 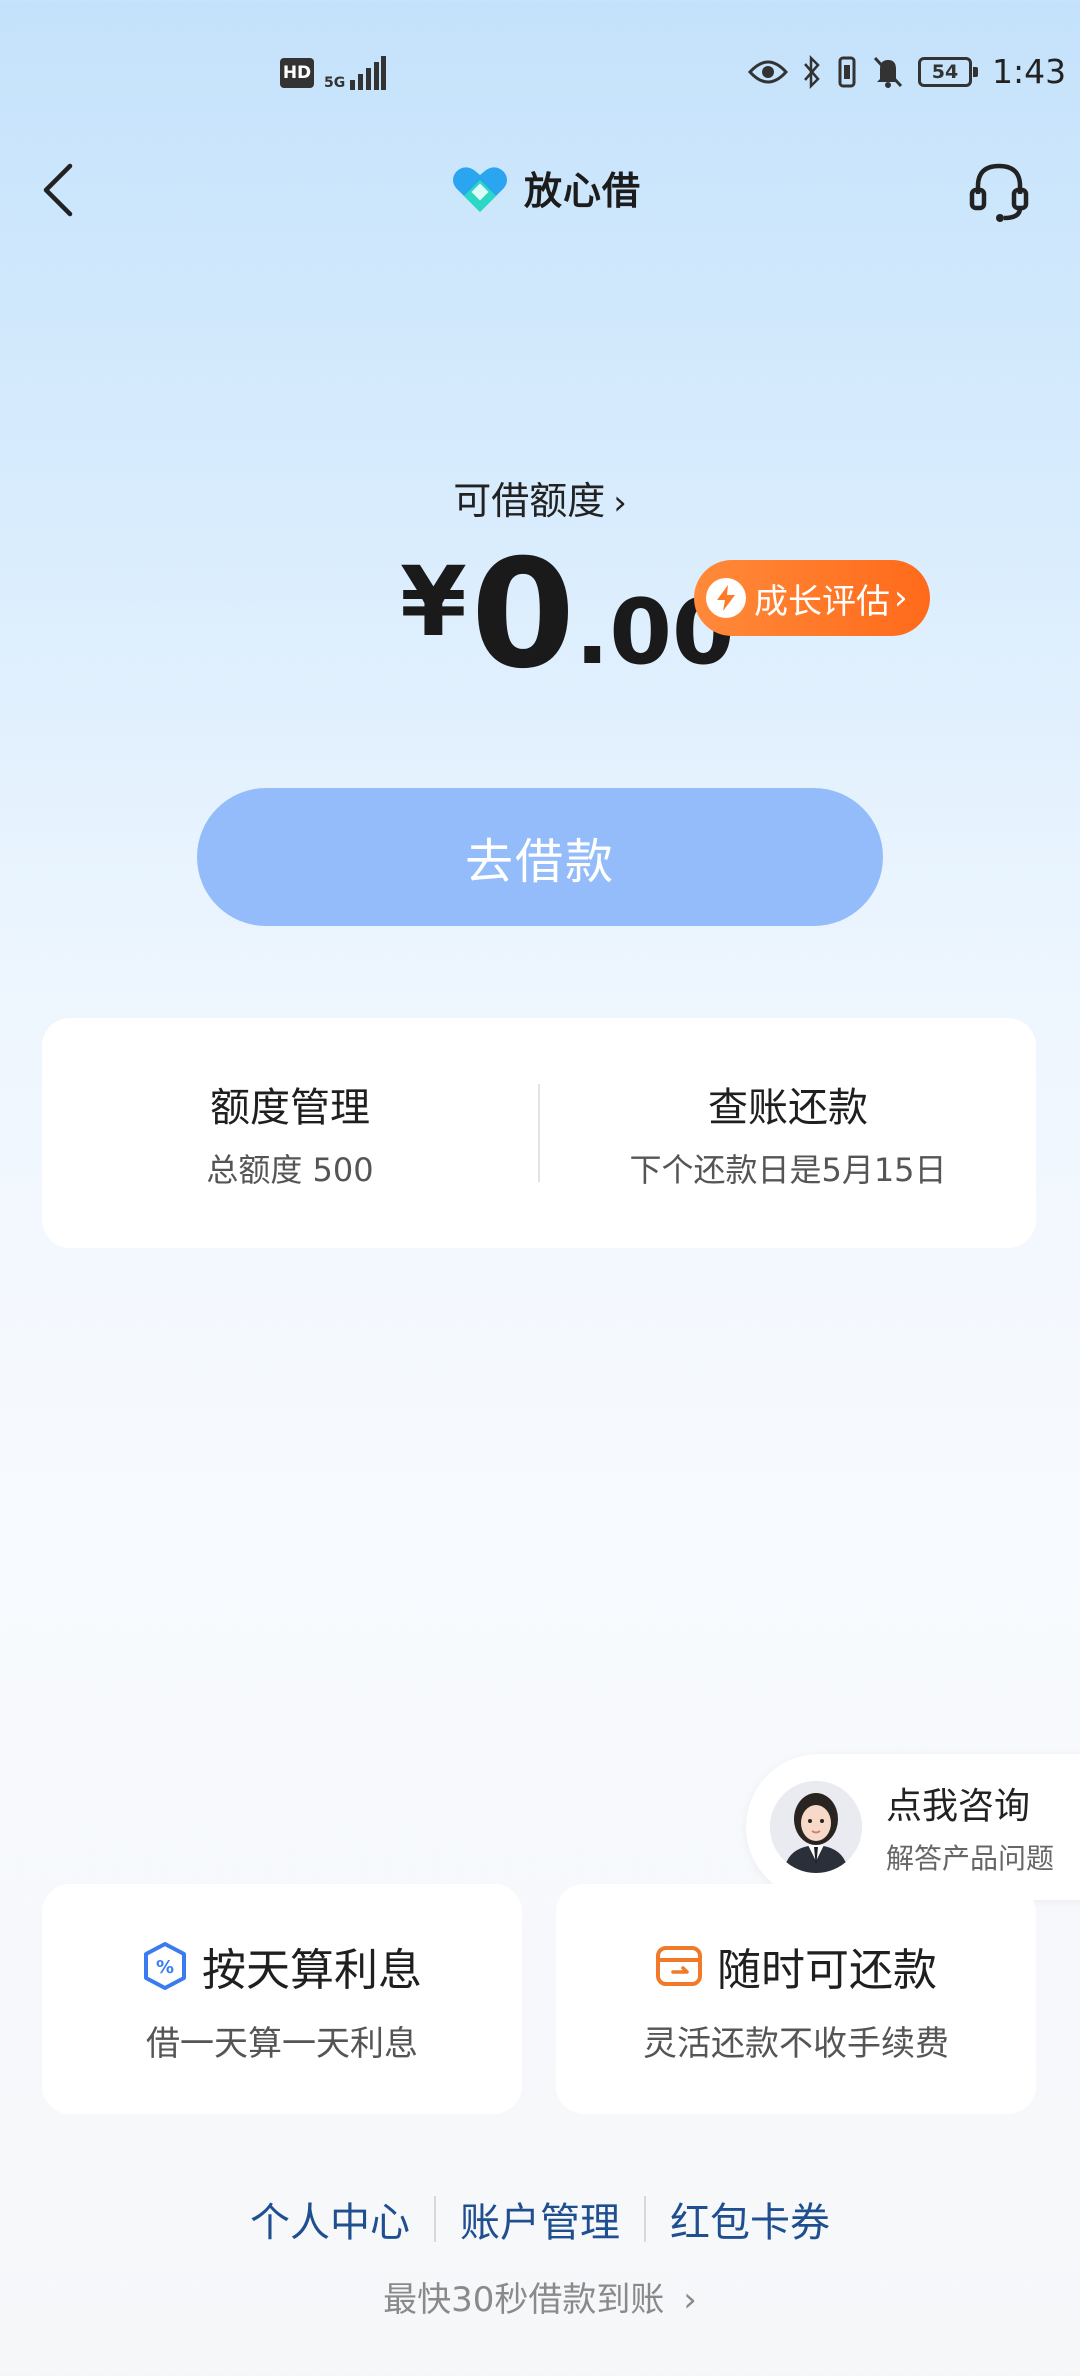 I want to click on available-credit-label: 可借额度, so click(x=529, y=501).